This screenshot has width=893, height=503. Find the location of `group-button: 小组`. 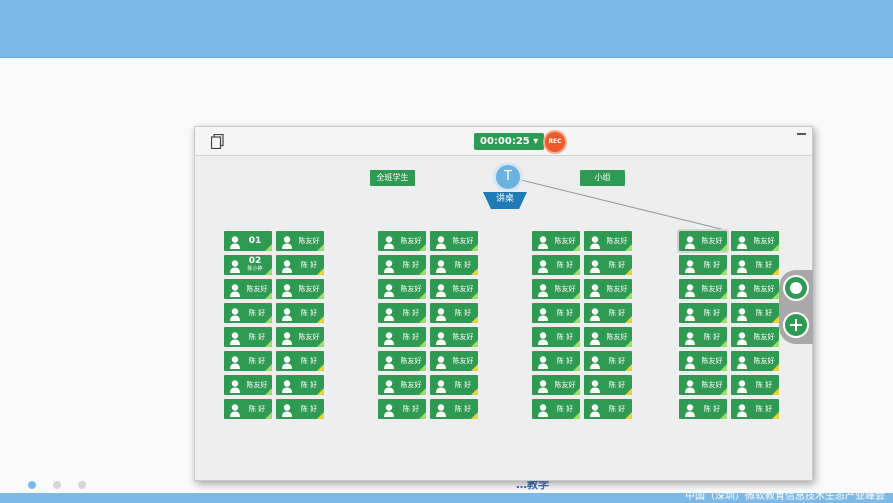

group-button: 小组 is located at coordinates (602, 178).